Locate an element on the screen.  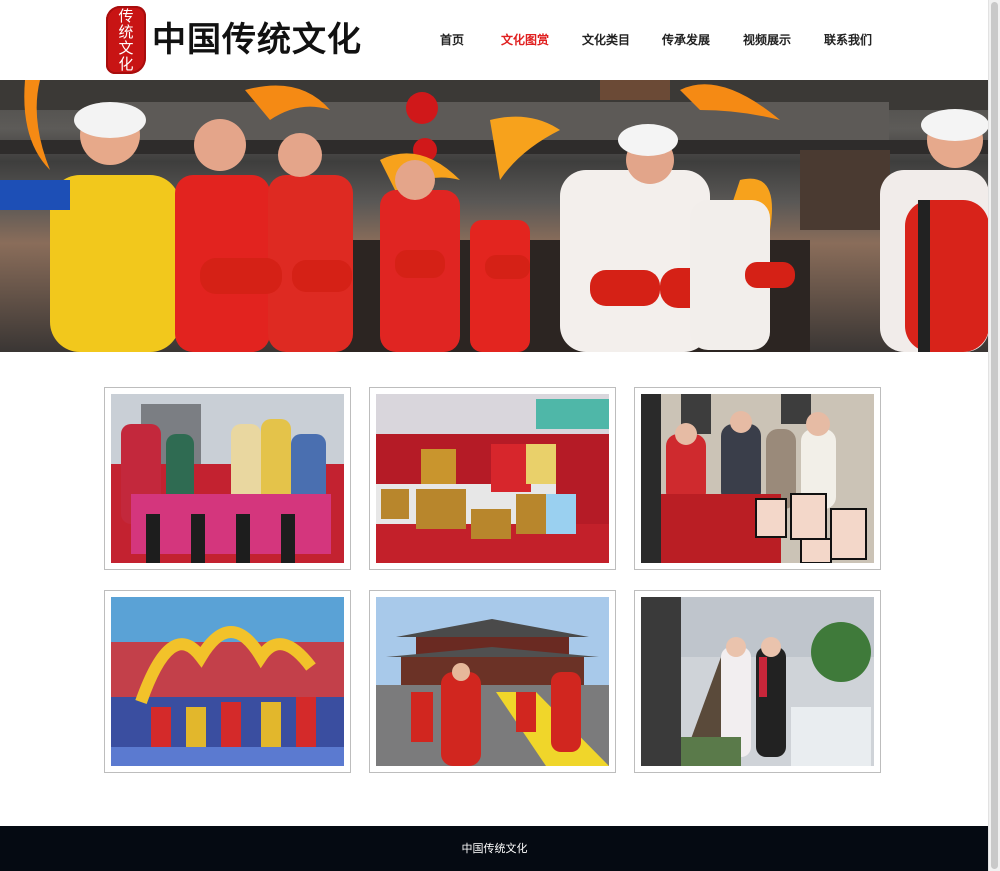
seal-char: 化 is located at coordinates (126, 64).